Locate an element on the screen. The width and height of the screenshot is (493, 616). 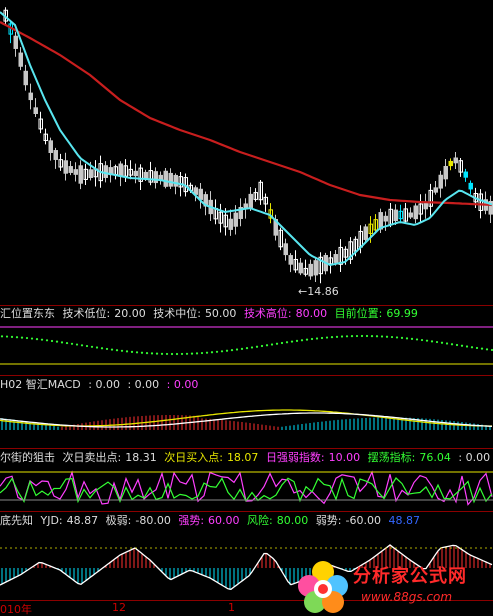
time-label-1: 1 is located at coordinates (231, 607).